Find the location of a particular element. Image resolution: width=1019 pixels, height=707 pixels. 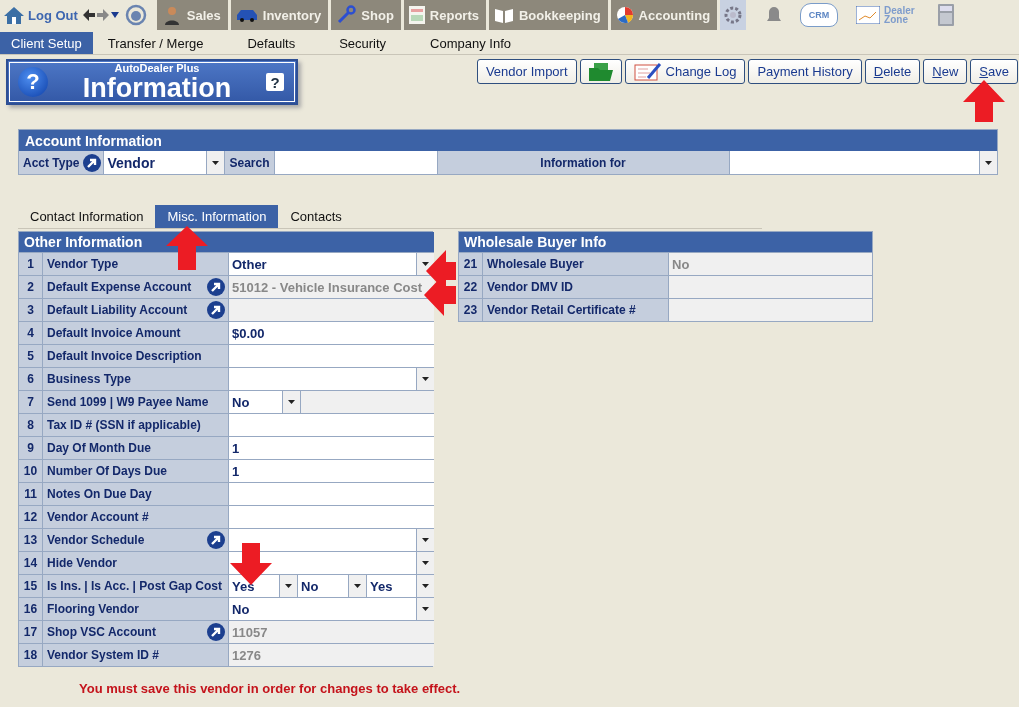

home-icon is located at coordinates (14, 15).